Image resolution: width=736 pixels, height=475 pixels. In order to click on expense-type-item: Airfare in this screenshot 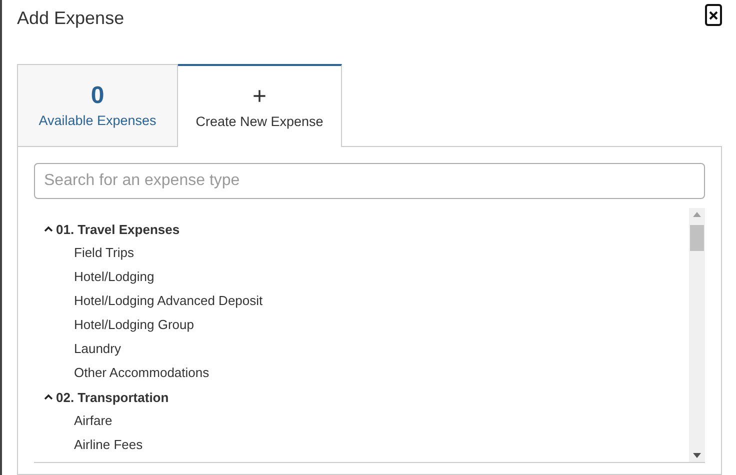, I will do `click(361, 421)`.